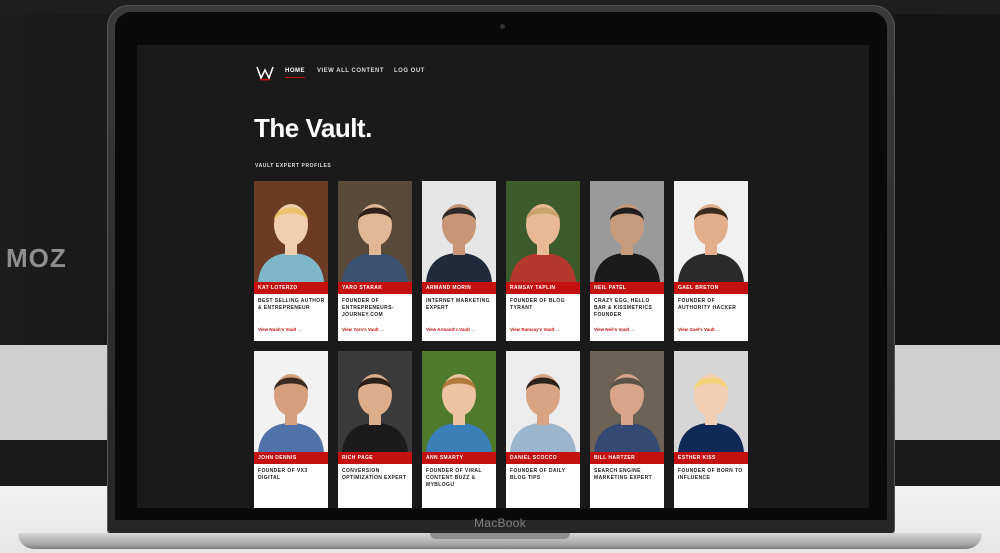  What do you see at coordinates (459, 288) in the screenshot?
I see `profile-name: ARMAND MORIN` at bounding box center [459, 288].